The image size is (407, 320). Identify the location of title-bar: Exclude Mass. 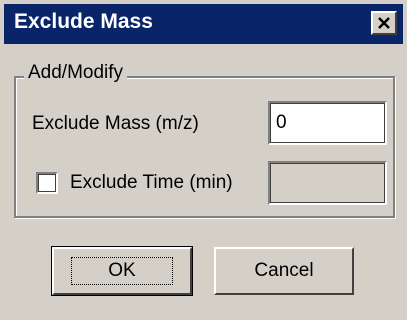
(203, 24).